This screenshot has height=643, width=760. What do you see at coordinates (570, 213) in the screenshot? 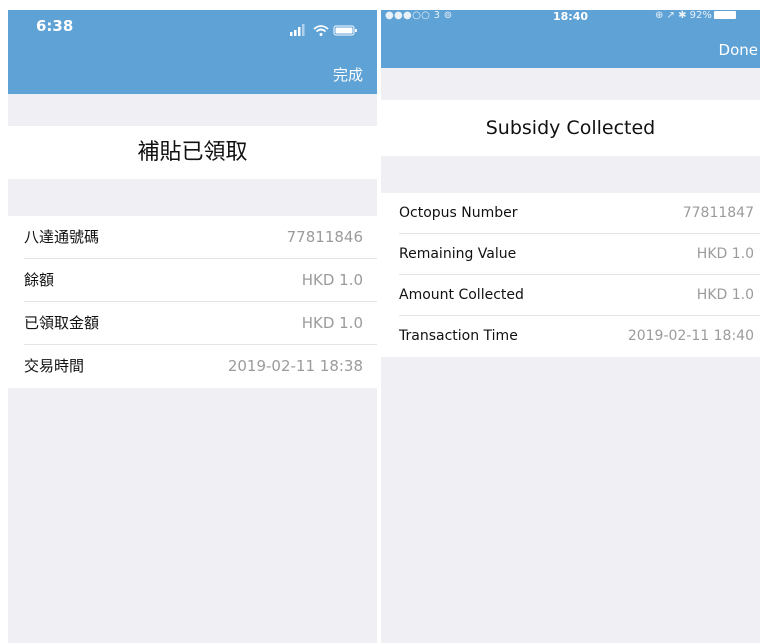
I see `list-item-octopus-number: Octopus Number 77811847` at bounding box center [570, 213].